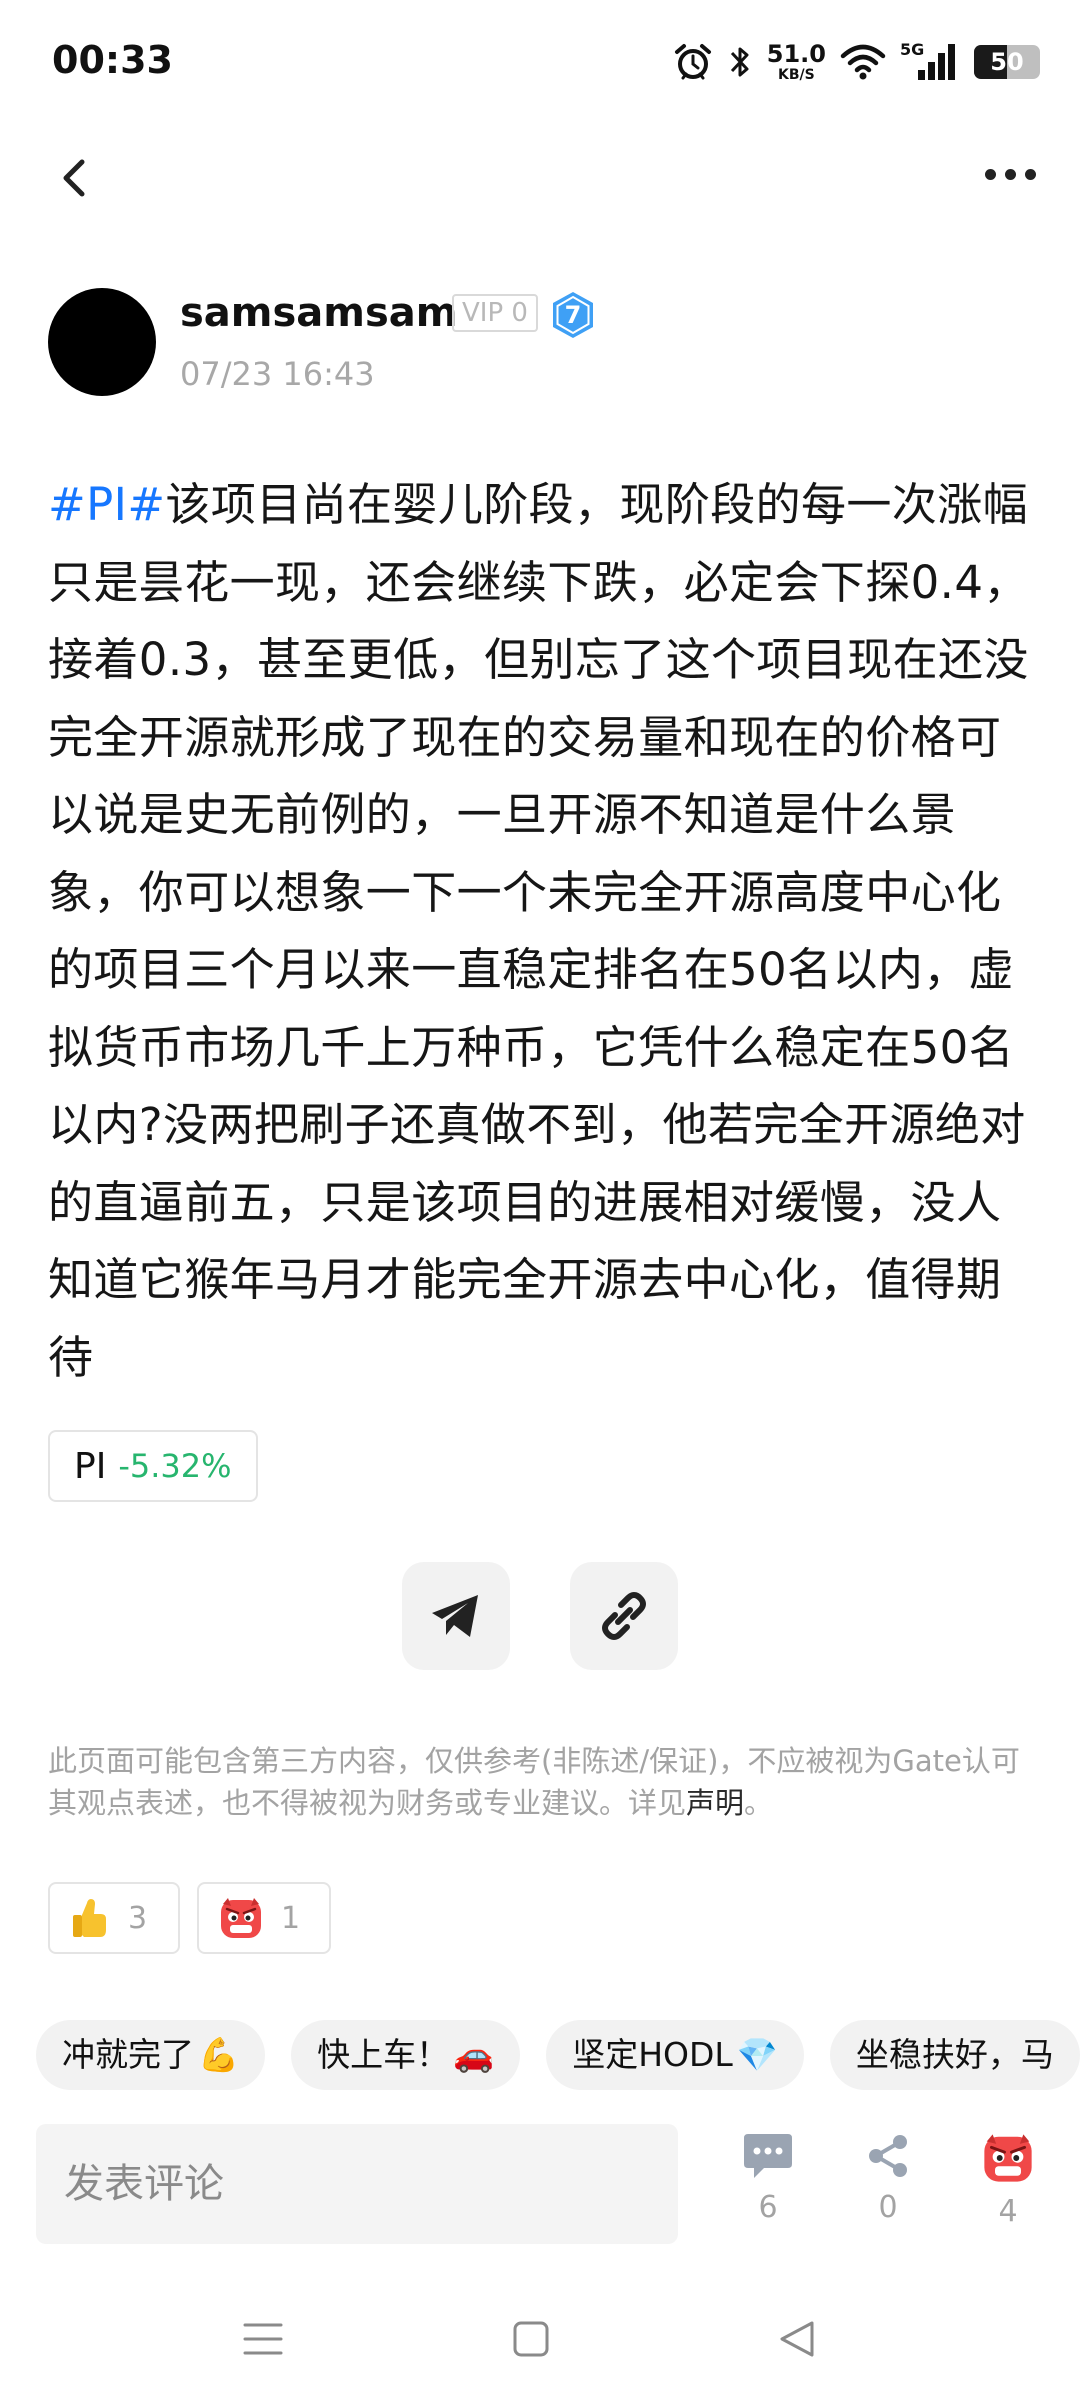 The image size is (1080, 2400). I want to click on system-menu-button, so click(263, 2339).